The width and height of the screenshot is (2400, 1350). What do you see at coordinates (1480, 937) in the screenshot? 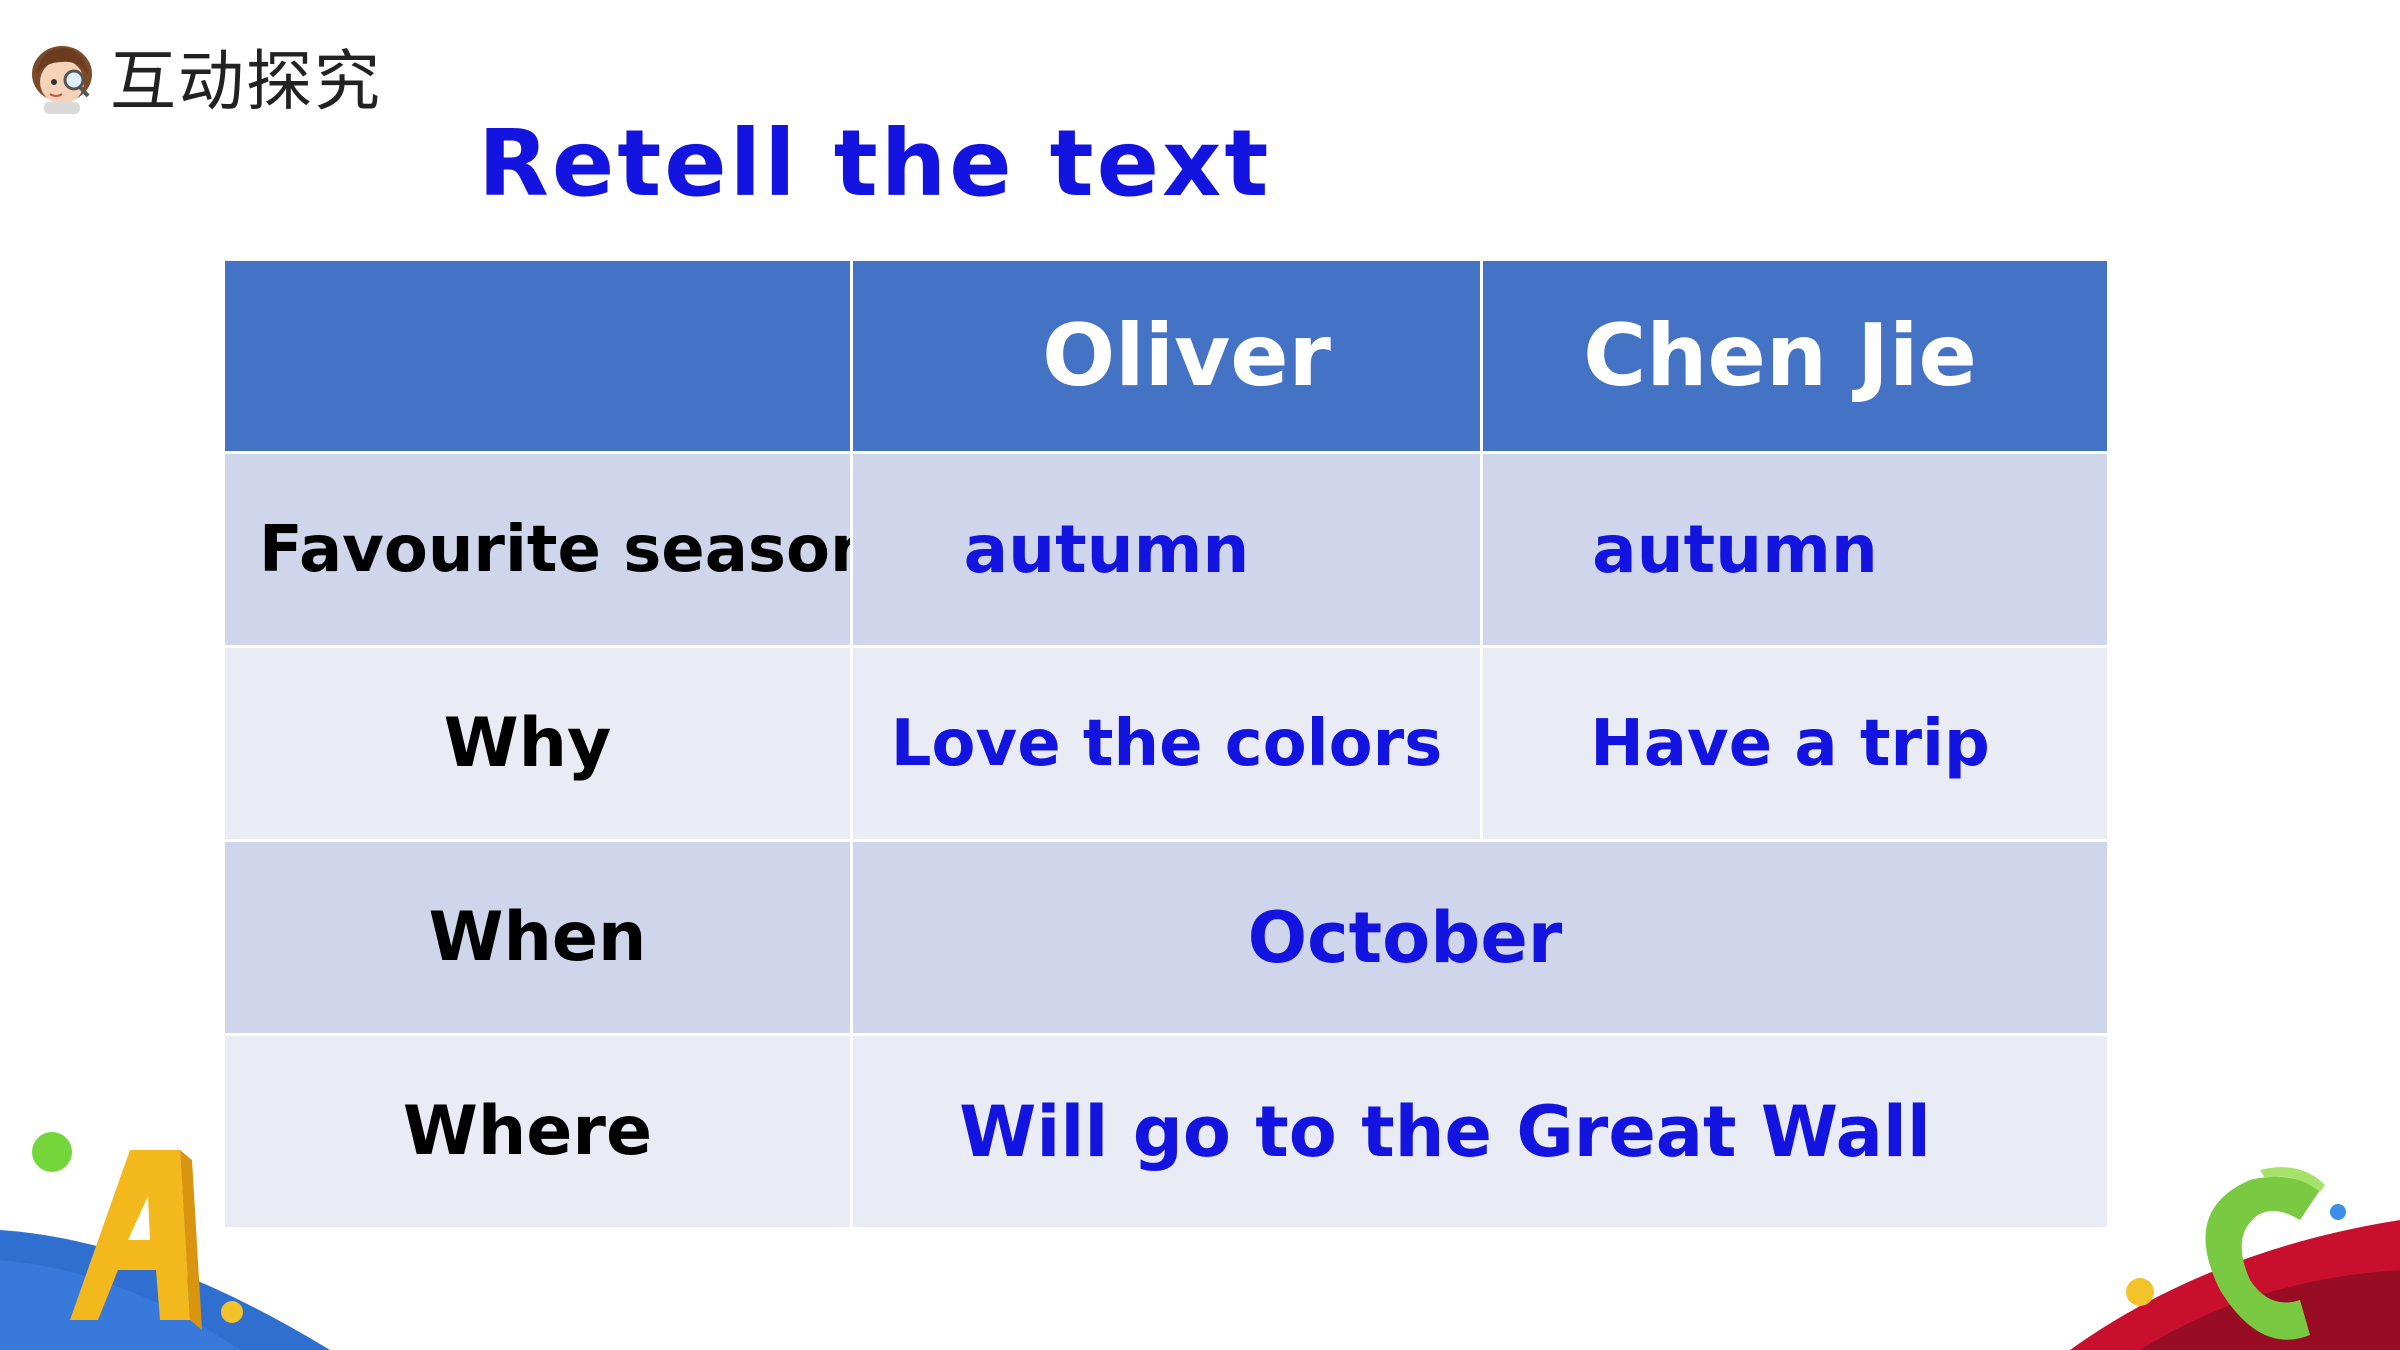
I see `row-value-merged: October` at bounding box center [1480, 937].